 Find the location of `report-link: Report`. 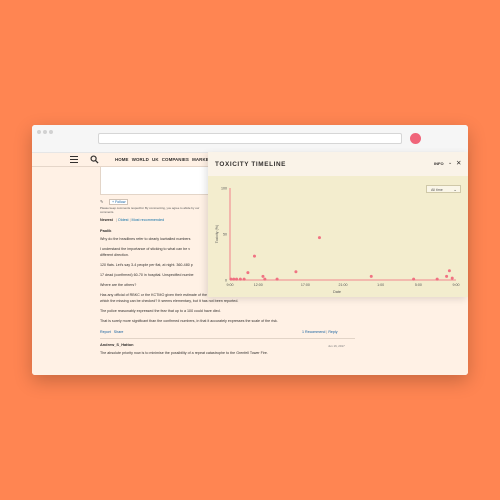

report-link: Report is located at coordinates (105, 332).